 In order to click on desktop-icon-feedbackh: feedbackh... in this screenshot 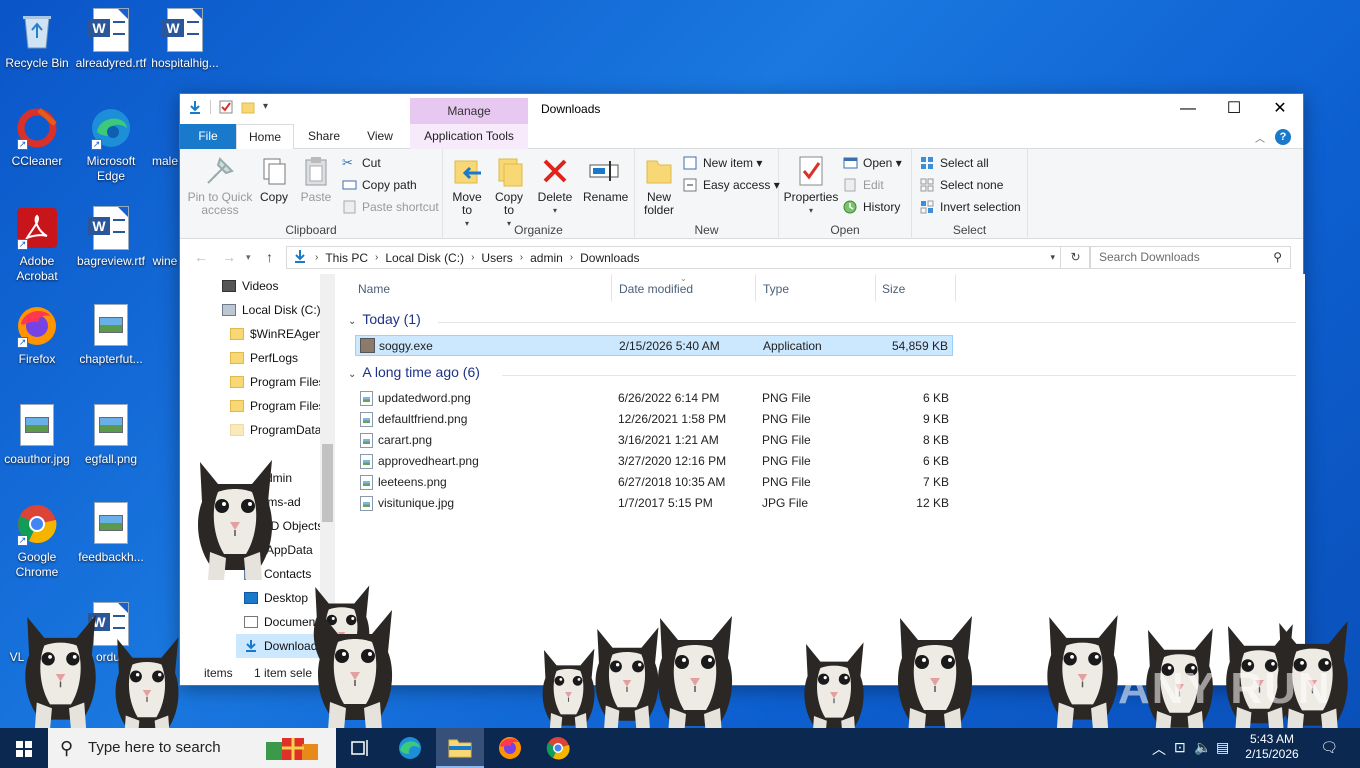, I will do `click(111, 533)`.